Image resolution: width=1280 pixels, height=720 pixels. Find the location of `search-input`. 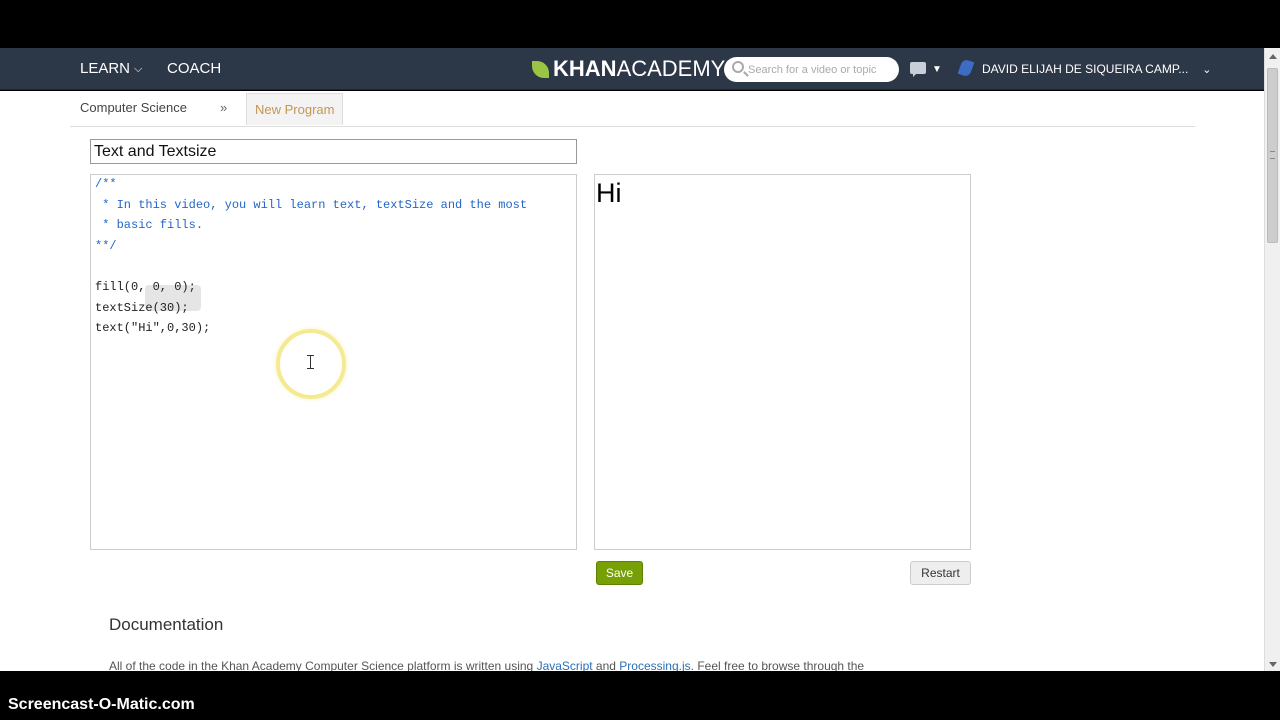

search-input is located at coordinates (820, 69).